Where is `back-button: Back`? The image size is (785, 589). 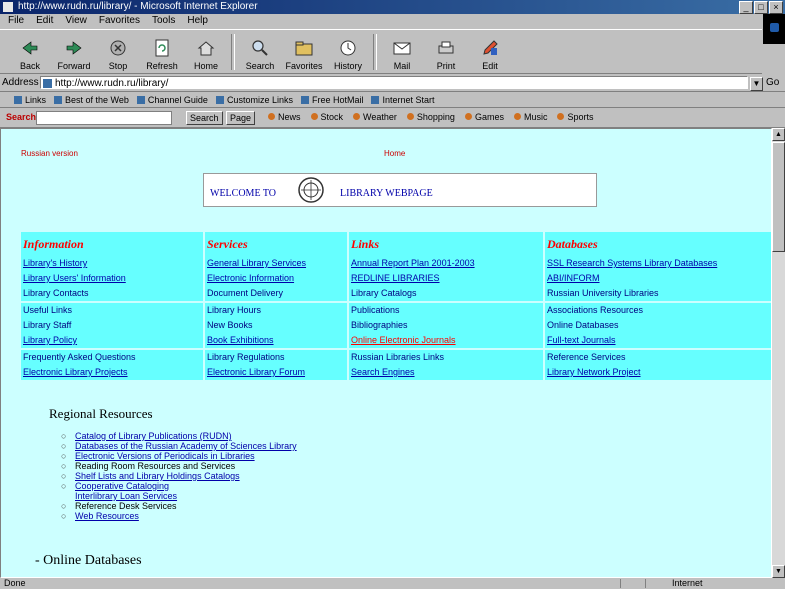 back-button: Back is located at coordinates (30, 52).